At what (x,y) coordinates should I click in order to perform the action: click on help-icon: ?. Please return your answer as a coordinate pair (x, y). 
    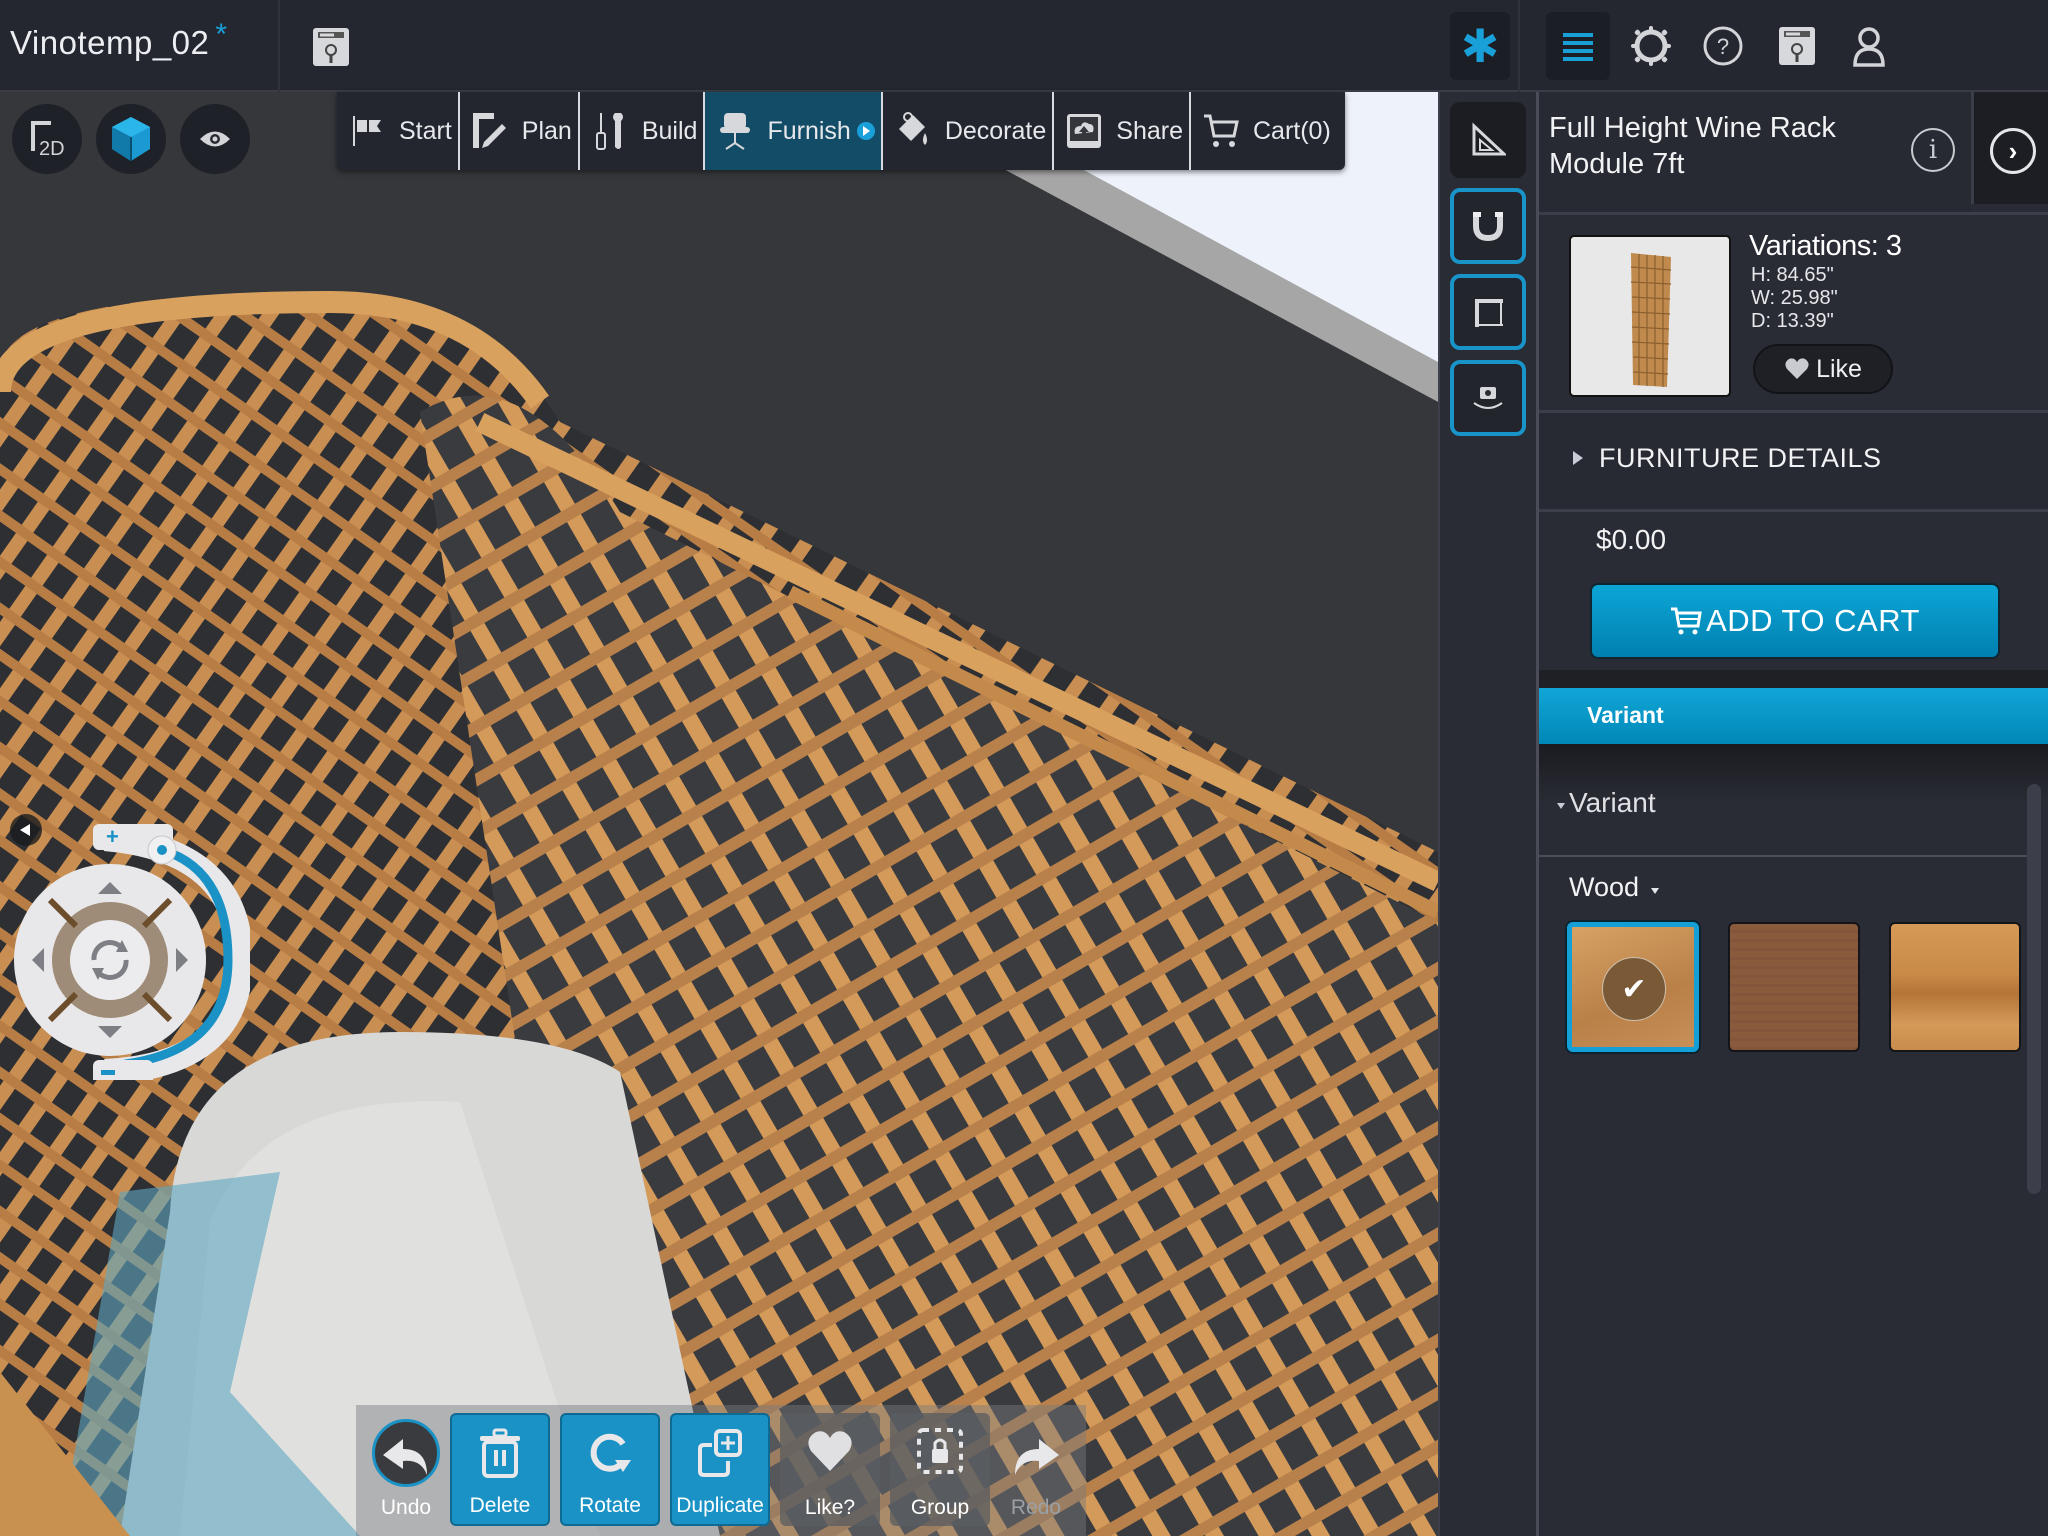
    Looking at the image, I should click on (1723, 46).